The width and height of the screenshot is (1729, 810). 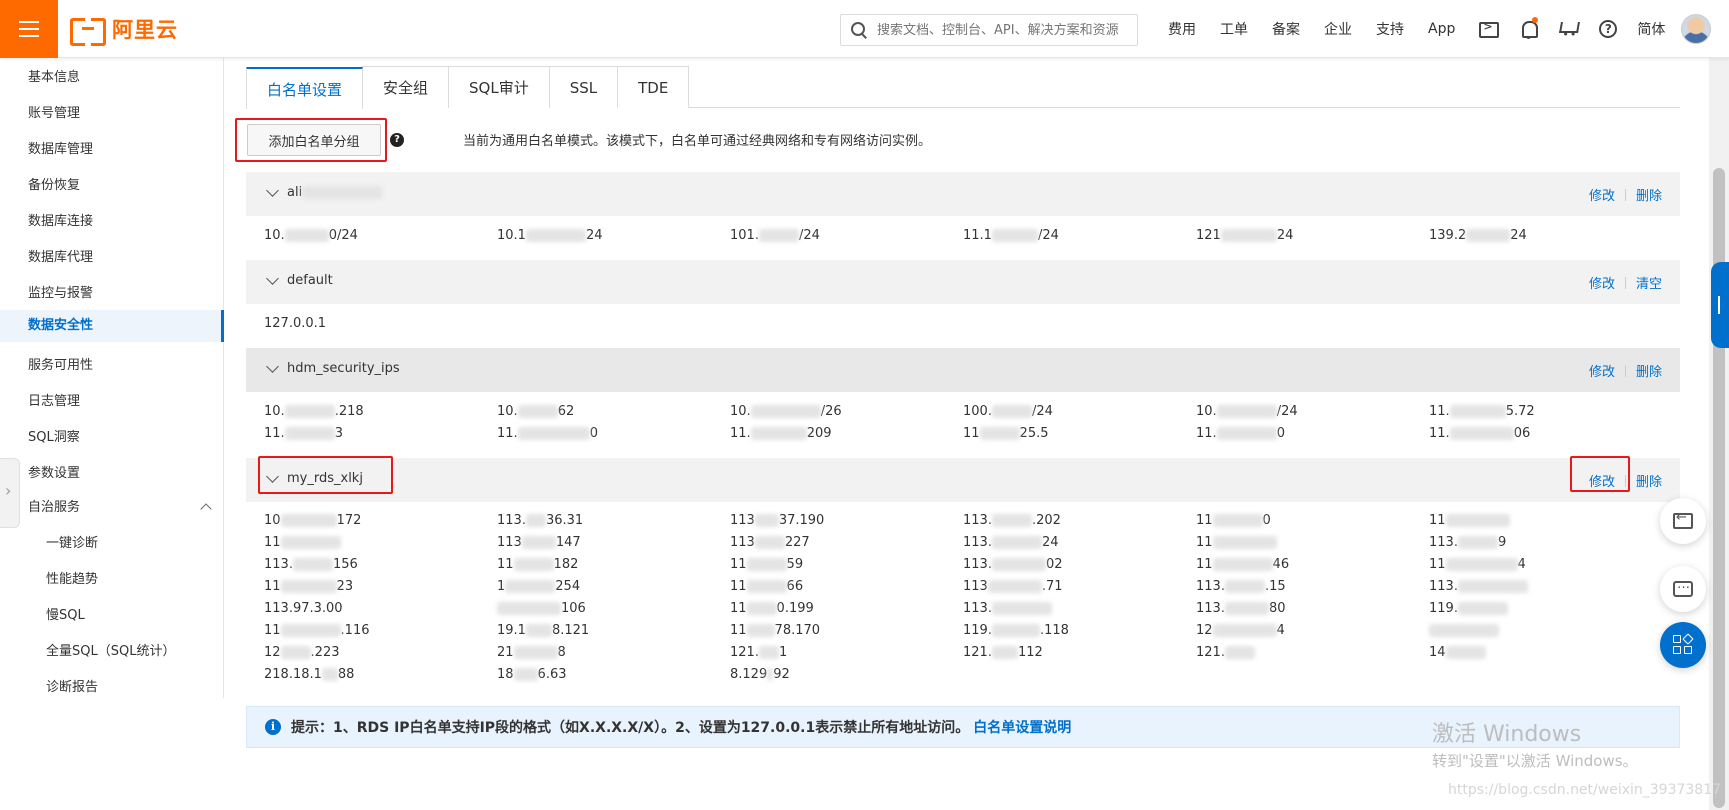 I want to click on tab-ssl: SSL, so click(x=583, y=87).